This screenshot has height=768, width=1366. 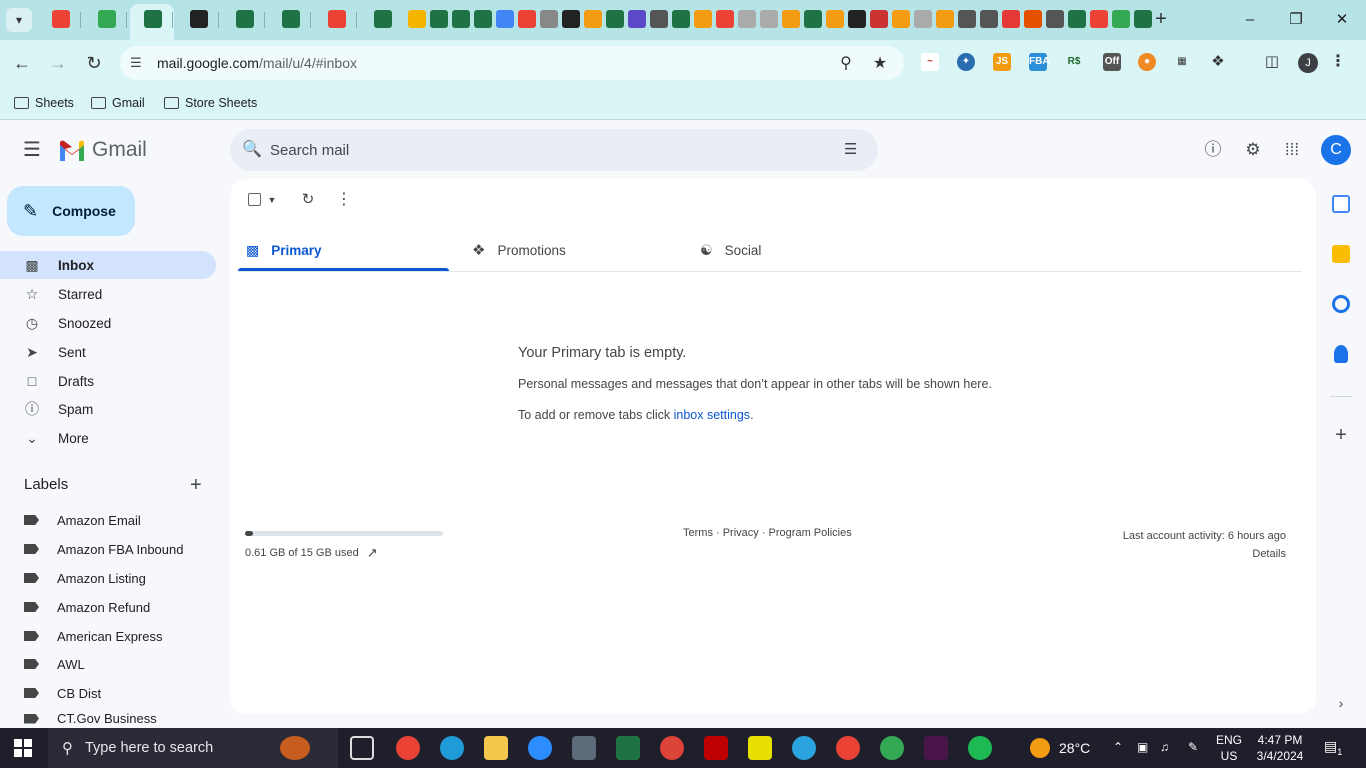 I want to click on sticky-notes-icon, so click(x=760, y=748).